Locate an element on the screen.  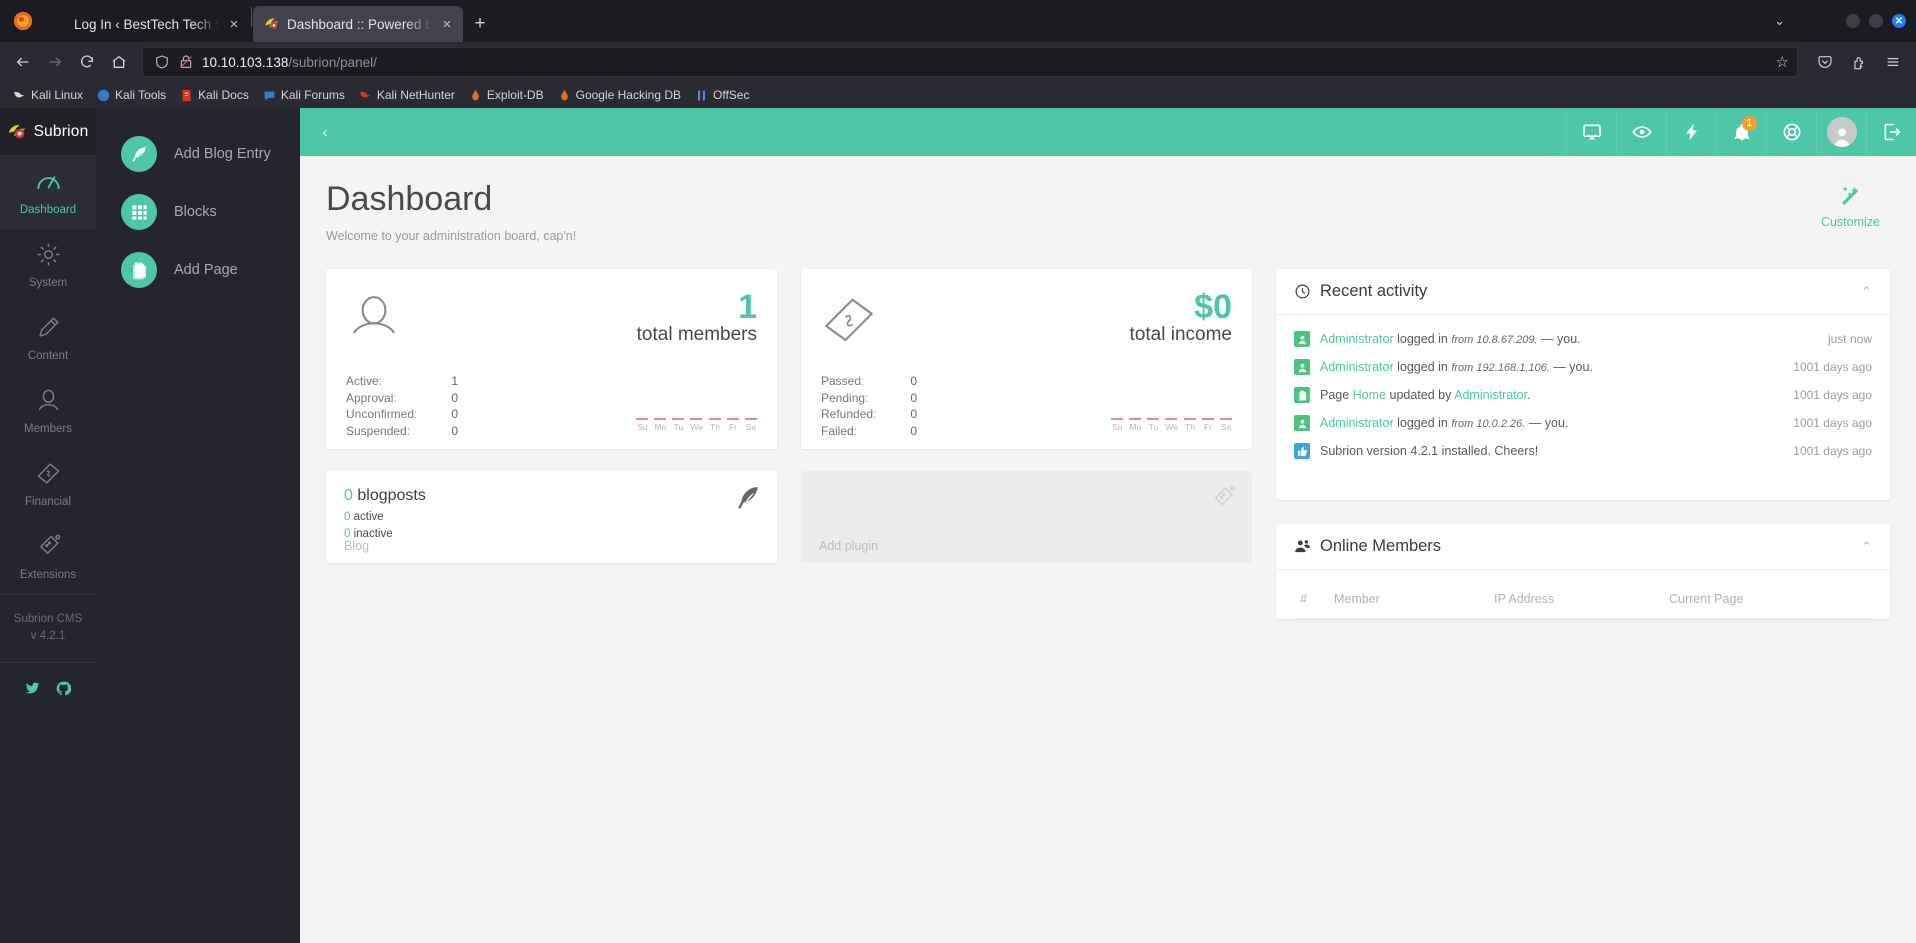
new-tab-button: + is located at coordinates (480, 24).